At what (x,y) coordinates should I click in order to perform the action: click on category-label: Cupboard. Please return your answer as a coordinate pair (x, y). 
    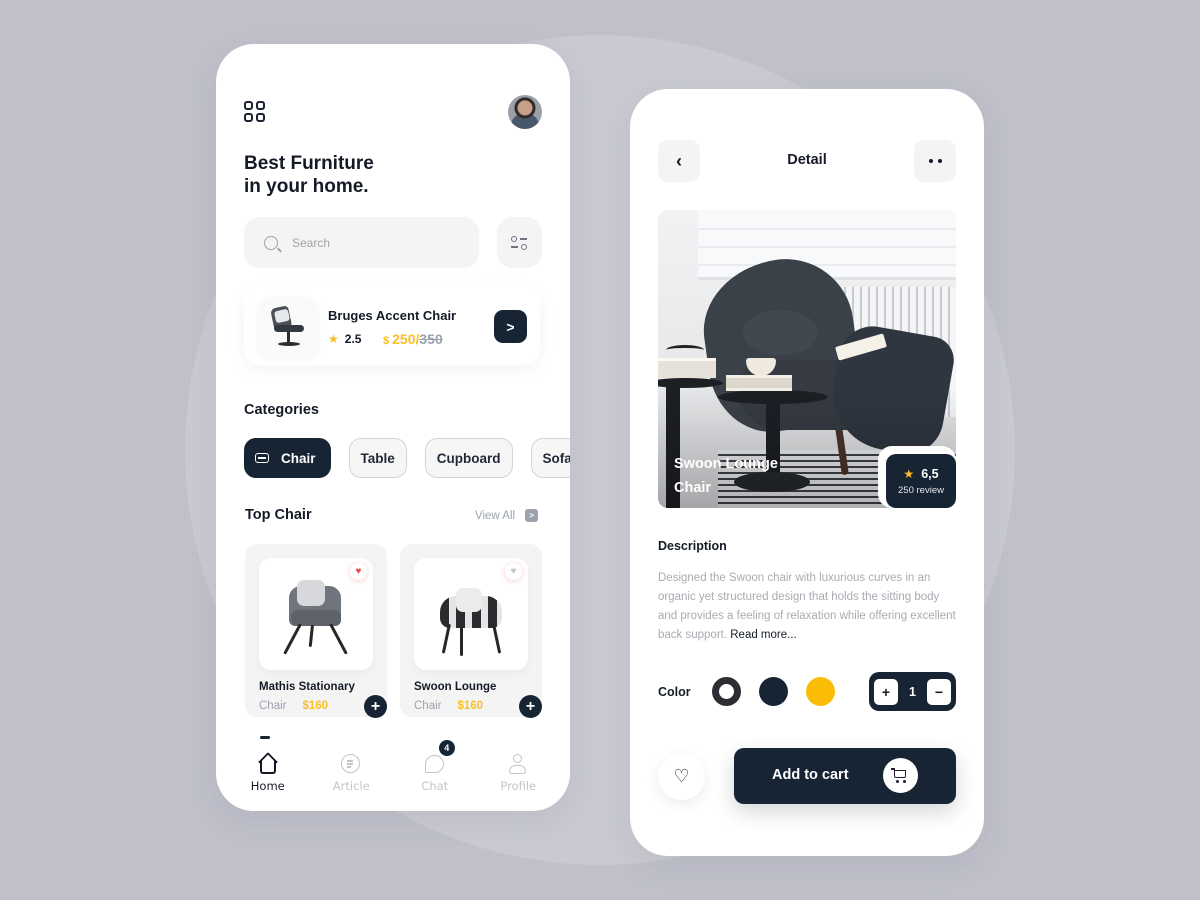
    Looking at the image, I should click on (468, 458).